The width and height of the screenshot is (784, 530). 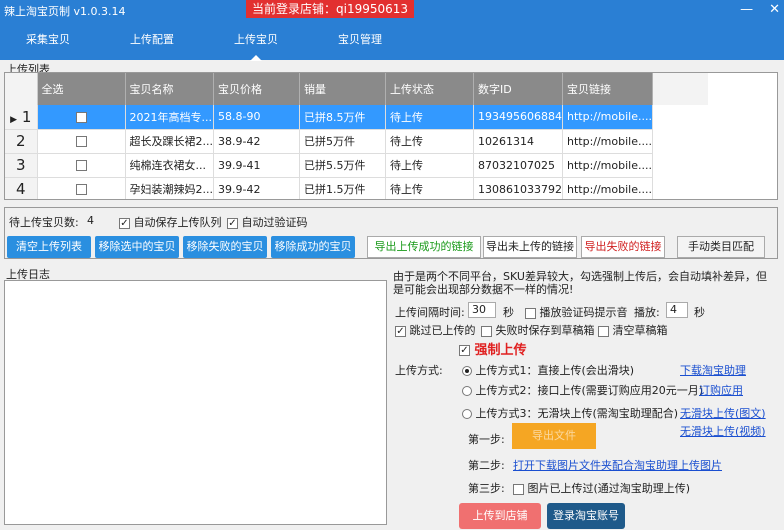 I want to click on item-sales: 已拼5万件, so click(x=342, y=141).